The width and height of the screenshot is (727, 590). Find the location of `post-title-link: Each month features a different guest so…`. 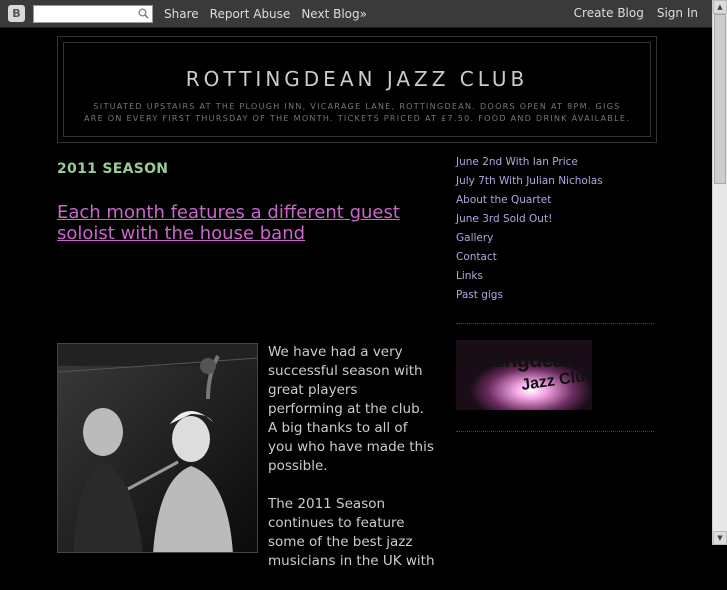

post-title-link: Each month features a different guest so… is located at coordinates (242, 223).